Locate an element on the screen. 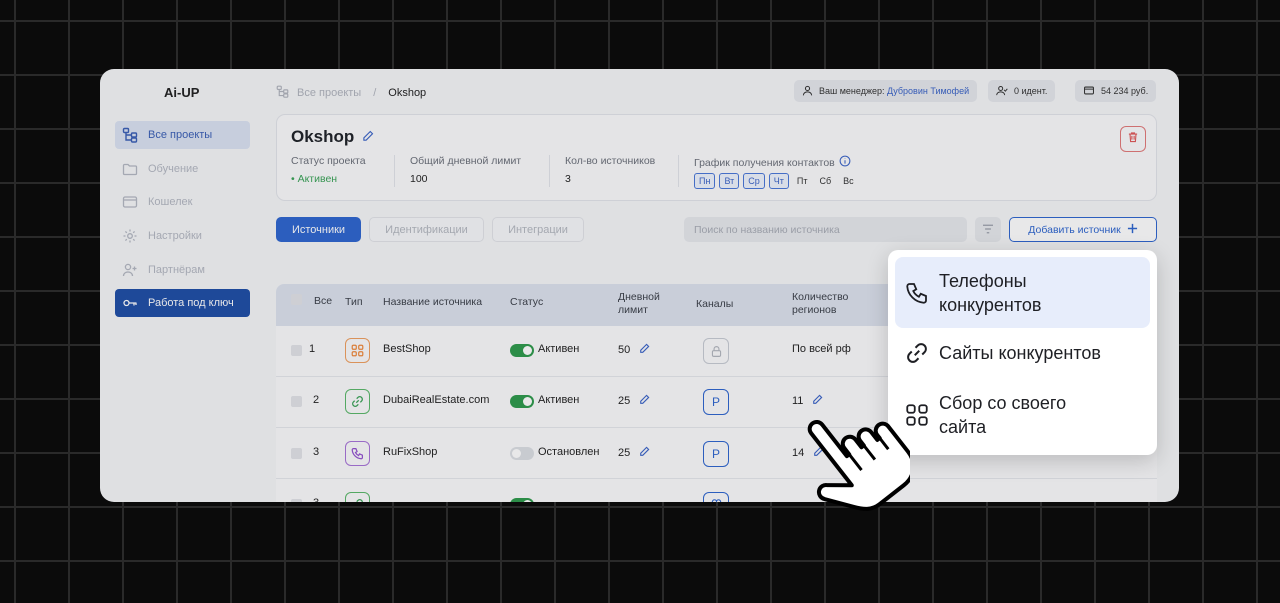 Image resolution: width=1280 pixels, height=603 pixels. info-icon is located at coordinates (845, 162).